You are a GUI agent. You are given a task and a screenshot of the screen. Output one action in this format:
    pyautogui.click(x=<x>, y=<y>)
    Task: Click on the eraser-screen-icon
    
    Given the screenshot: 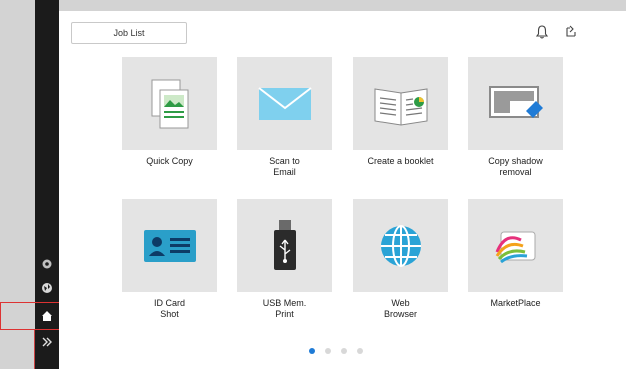 What is the action you would take?
    pyautogui.click(x=515, y=103)
    